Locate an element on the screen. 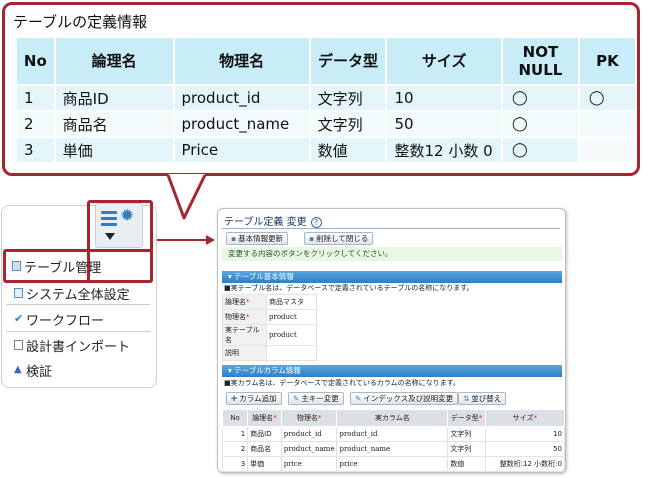  callout-title: テーブルの定義情報 is located at coordinates (80, 22).